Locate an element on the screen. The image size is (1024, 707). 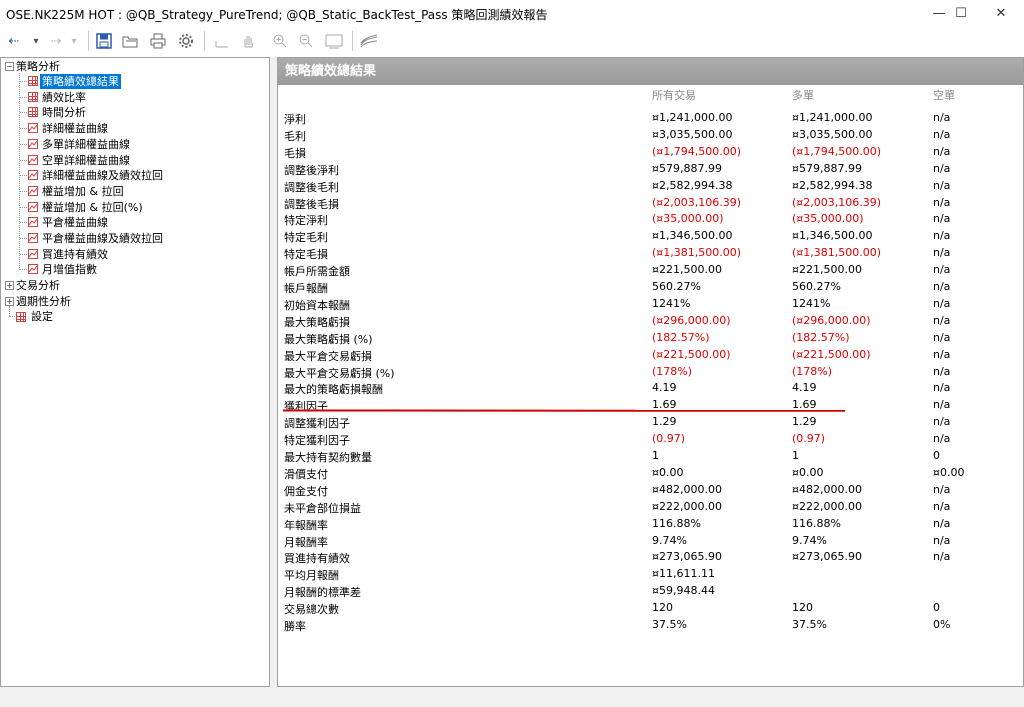
value-all-trades: 116.88% is located at coordinates (676, 523).